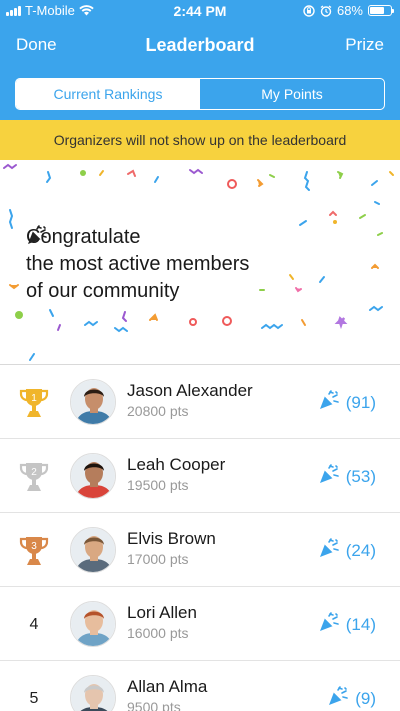  What do you see at coordinates (34, 698) in the screenshot?
I see `rank-badge: 5` at bounding box center [34, 698].